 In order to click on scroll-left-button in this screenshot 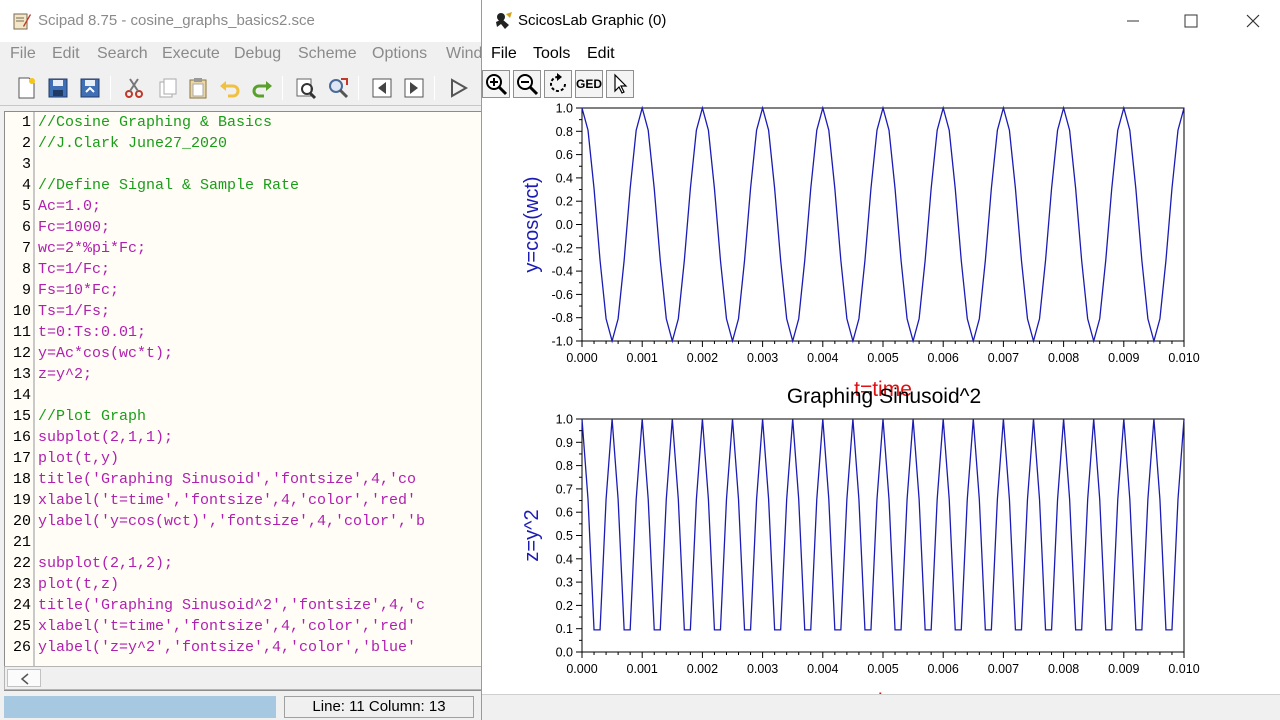, I will do `click(24, 678)`.